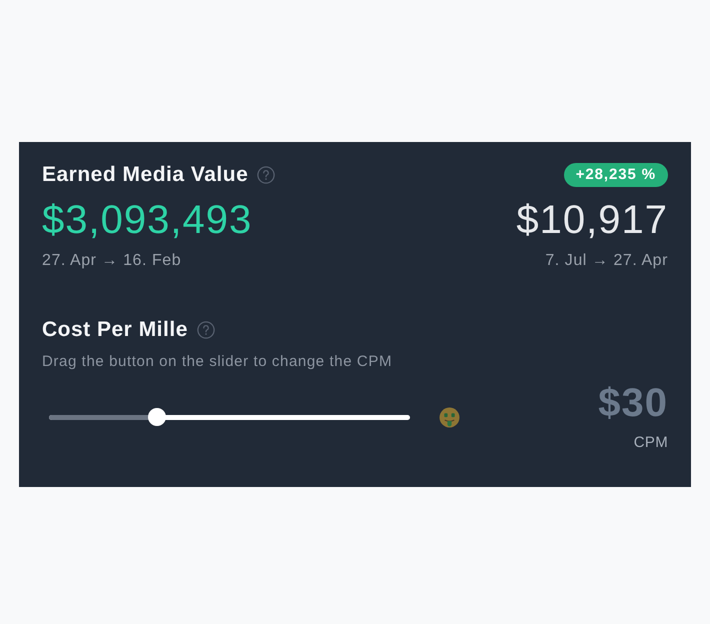  I want to click on section-title: Earned Media Value, so click(145, 175).